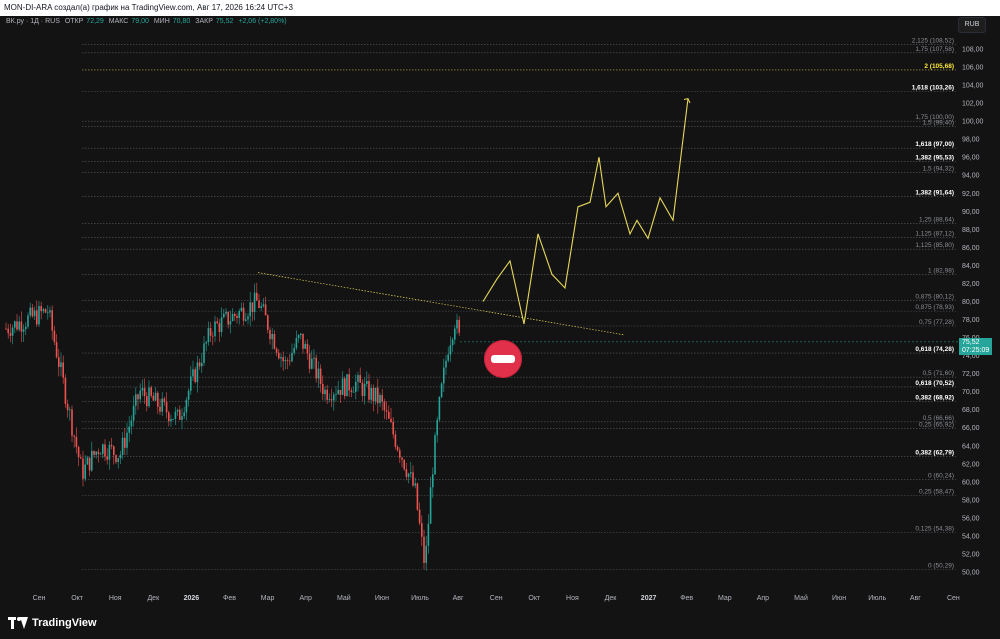 The image size is (1000, 639). What do you see at coordinates (971, 284) in the screenshot?
I see `price-axis-label: 82,00` at bounding box center [971, 284].